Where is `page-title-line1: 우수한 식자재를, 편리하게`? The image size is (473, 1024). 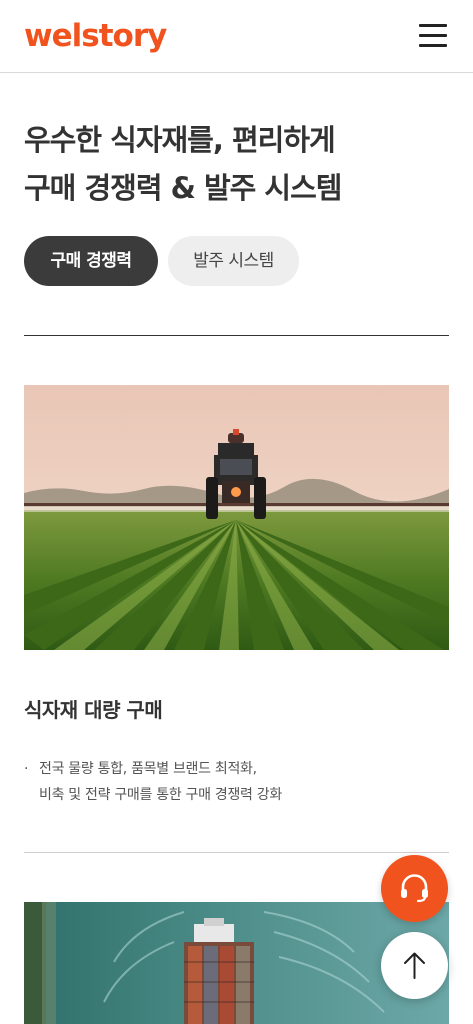
page-title-line1: 우수한 식자재를, 편리하게 is located at coordinates (180, 140).